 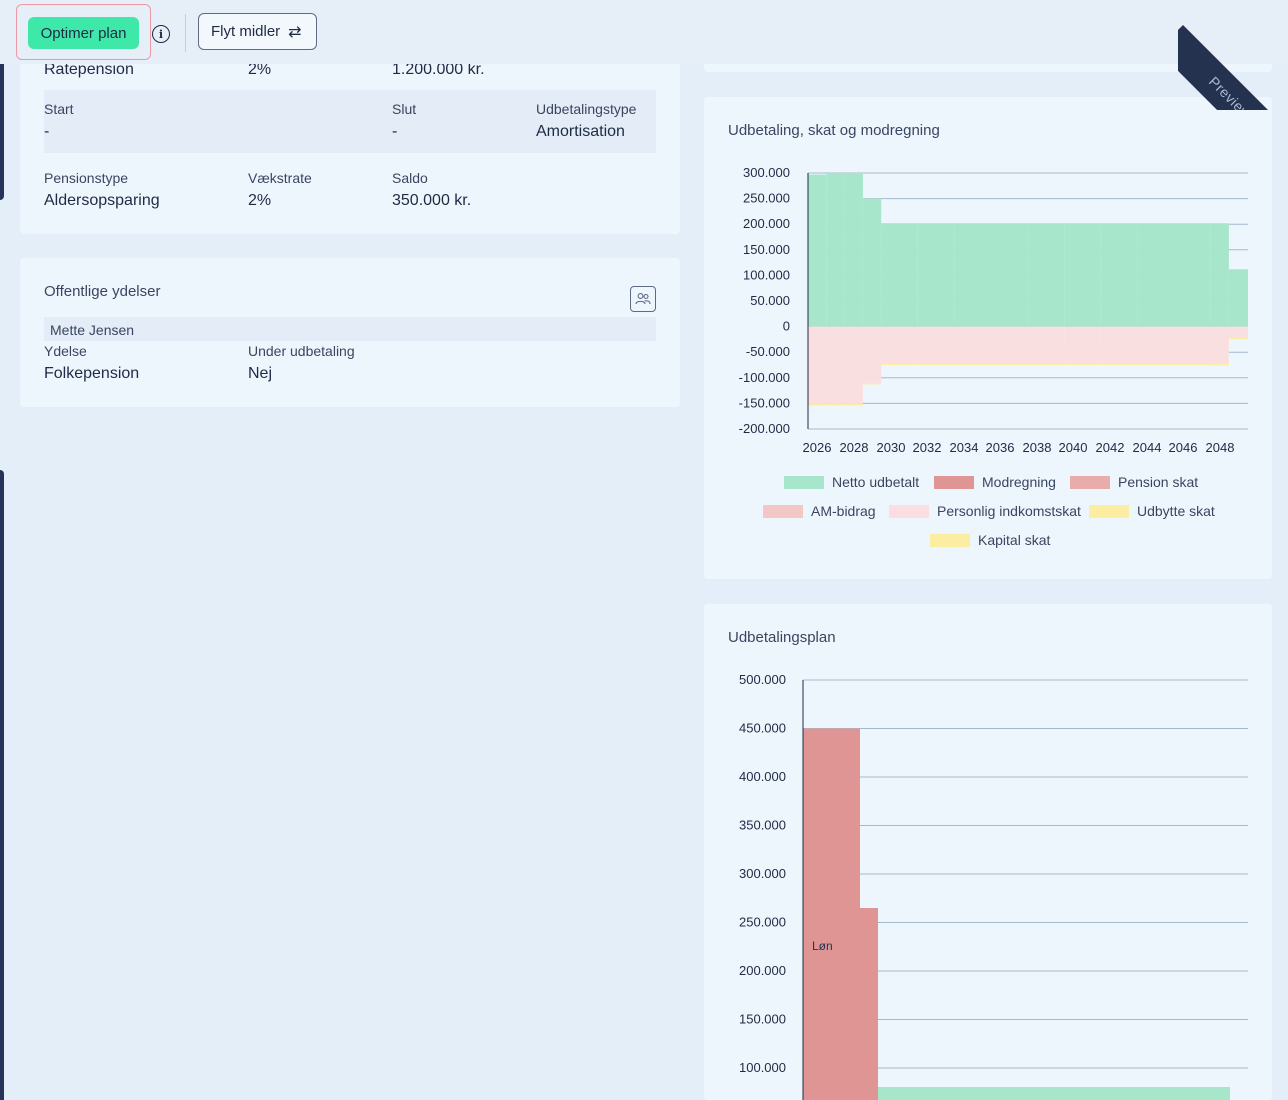 What do you see at coordinates (854, 447) in the screenshot?
I see `x-tick: 2028` at bounding box center [854, 447].